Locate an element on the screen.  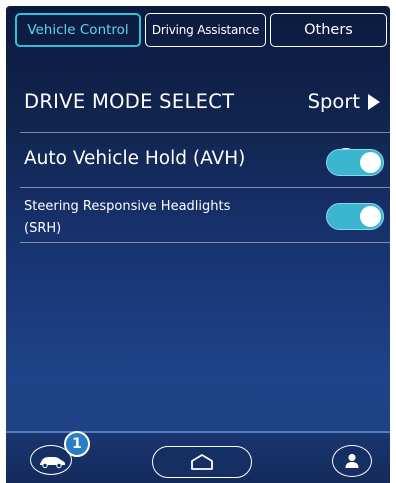
home-button is located at coordinates (202, 462).